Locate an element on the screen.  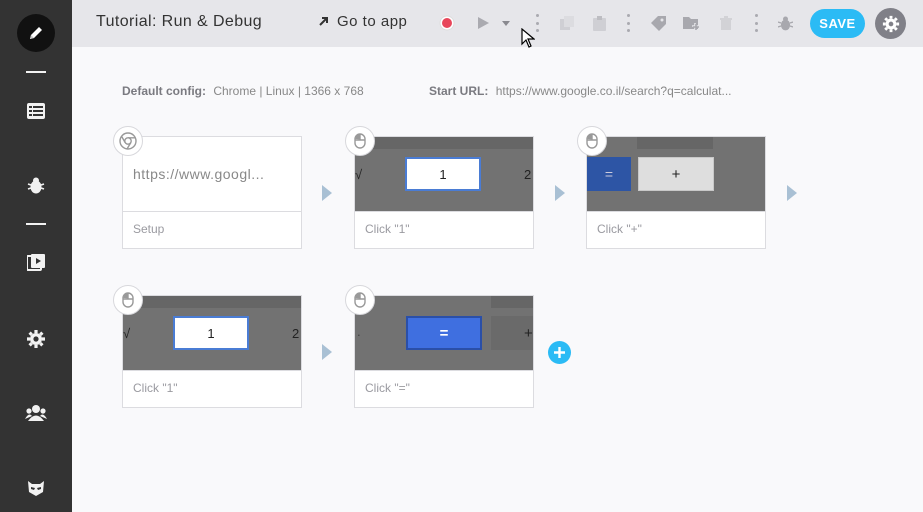
paste-button is located at coordinates (599, 23).